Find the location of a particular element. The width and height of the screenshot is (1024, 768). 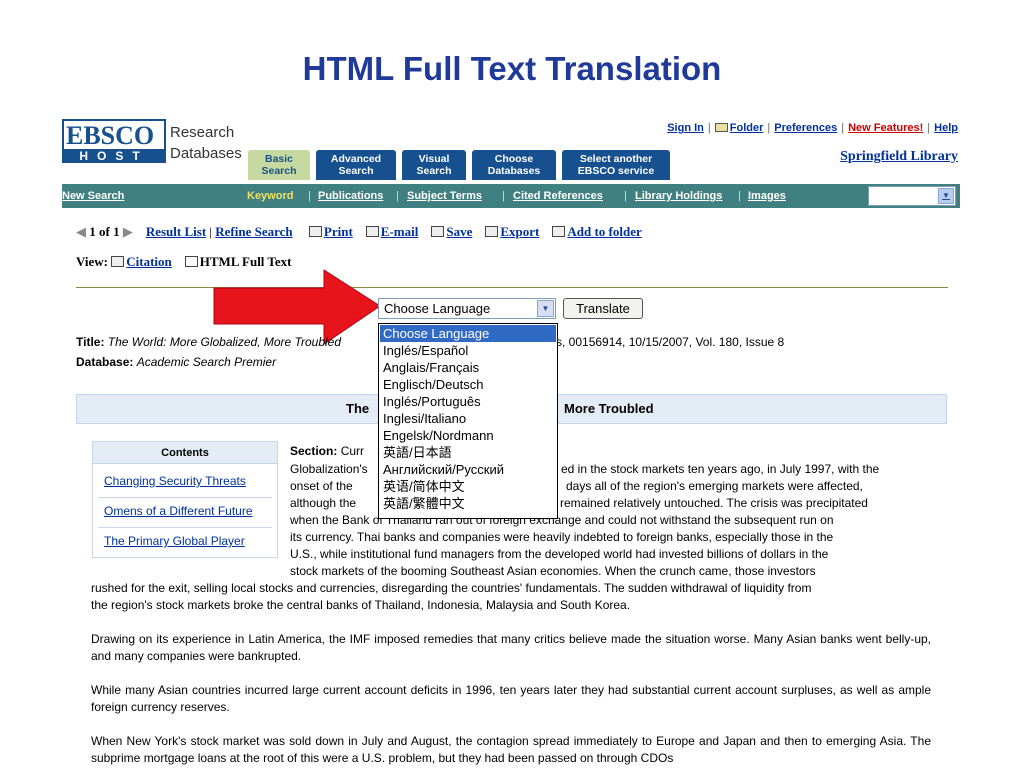

language-select: Language ▼ is located at coordinates (912, 196).